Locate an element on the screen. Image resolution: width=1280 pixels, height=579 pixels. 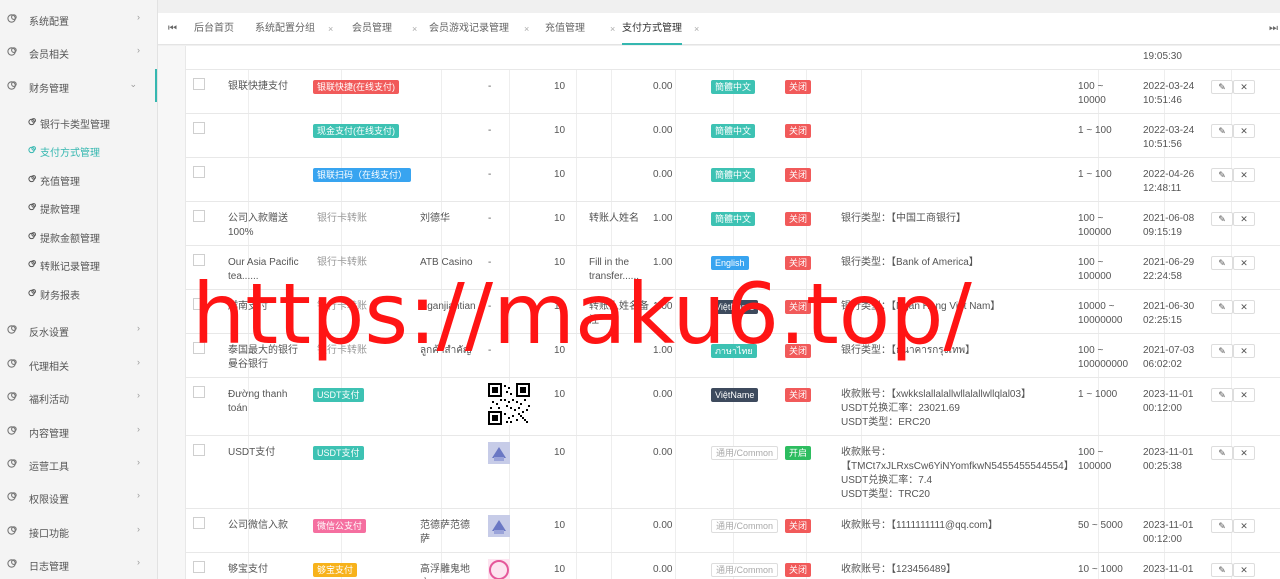
sidebar-subitem-6: 财务报表 is located at coordinates (78, 293).